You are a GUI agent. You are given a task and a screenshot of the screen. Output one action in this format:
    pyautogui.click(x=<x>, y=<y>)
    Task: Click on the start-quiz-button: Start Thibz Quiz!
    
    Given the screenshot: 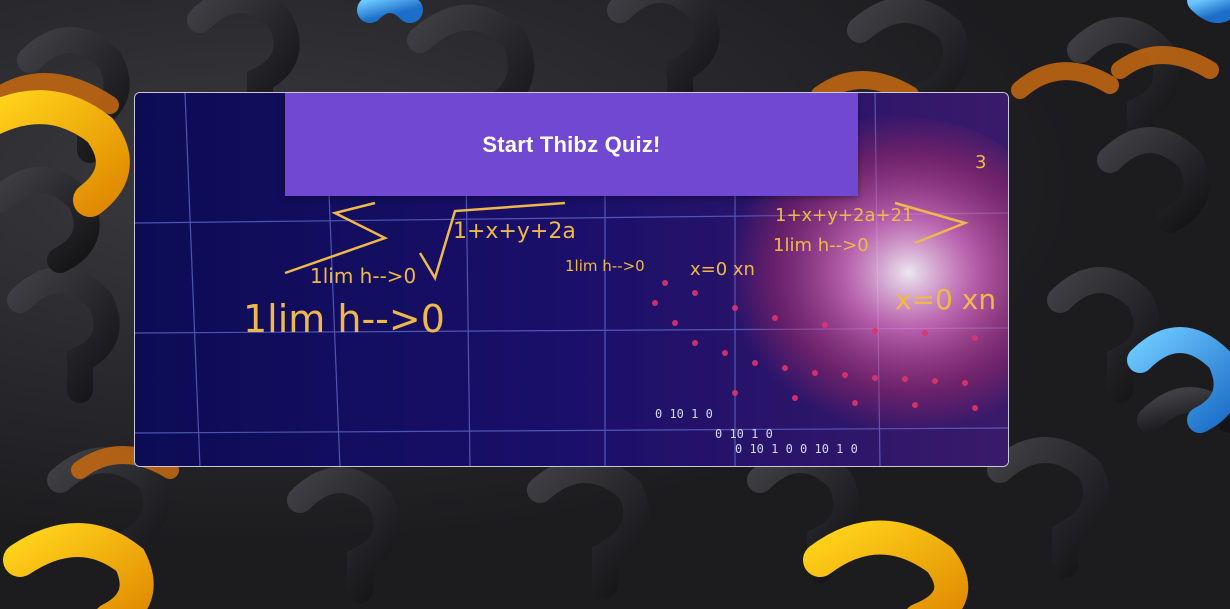 What is the action you would take?
    pyautogui.click(x=571, y=144)
    